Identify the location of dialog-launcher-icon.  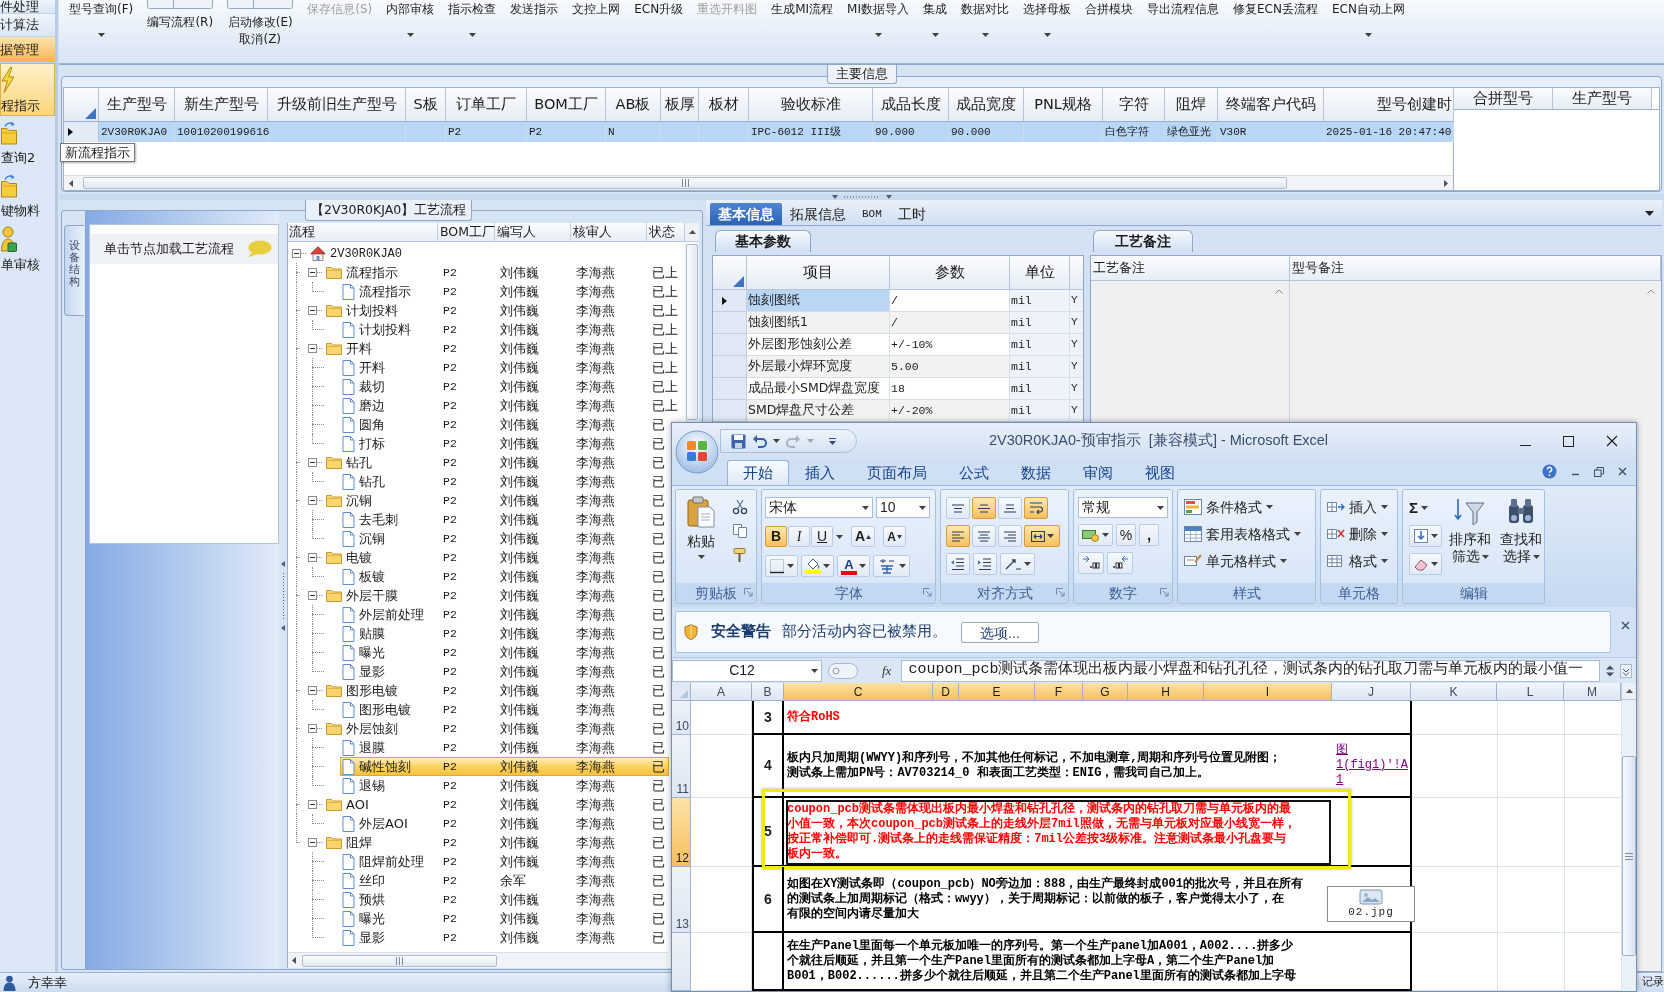
(748, 592).